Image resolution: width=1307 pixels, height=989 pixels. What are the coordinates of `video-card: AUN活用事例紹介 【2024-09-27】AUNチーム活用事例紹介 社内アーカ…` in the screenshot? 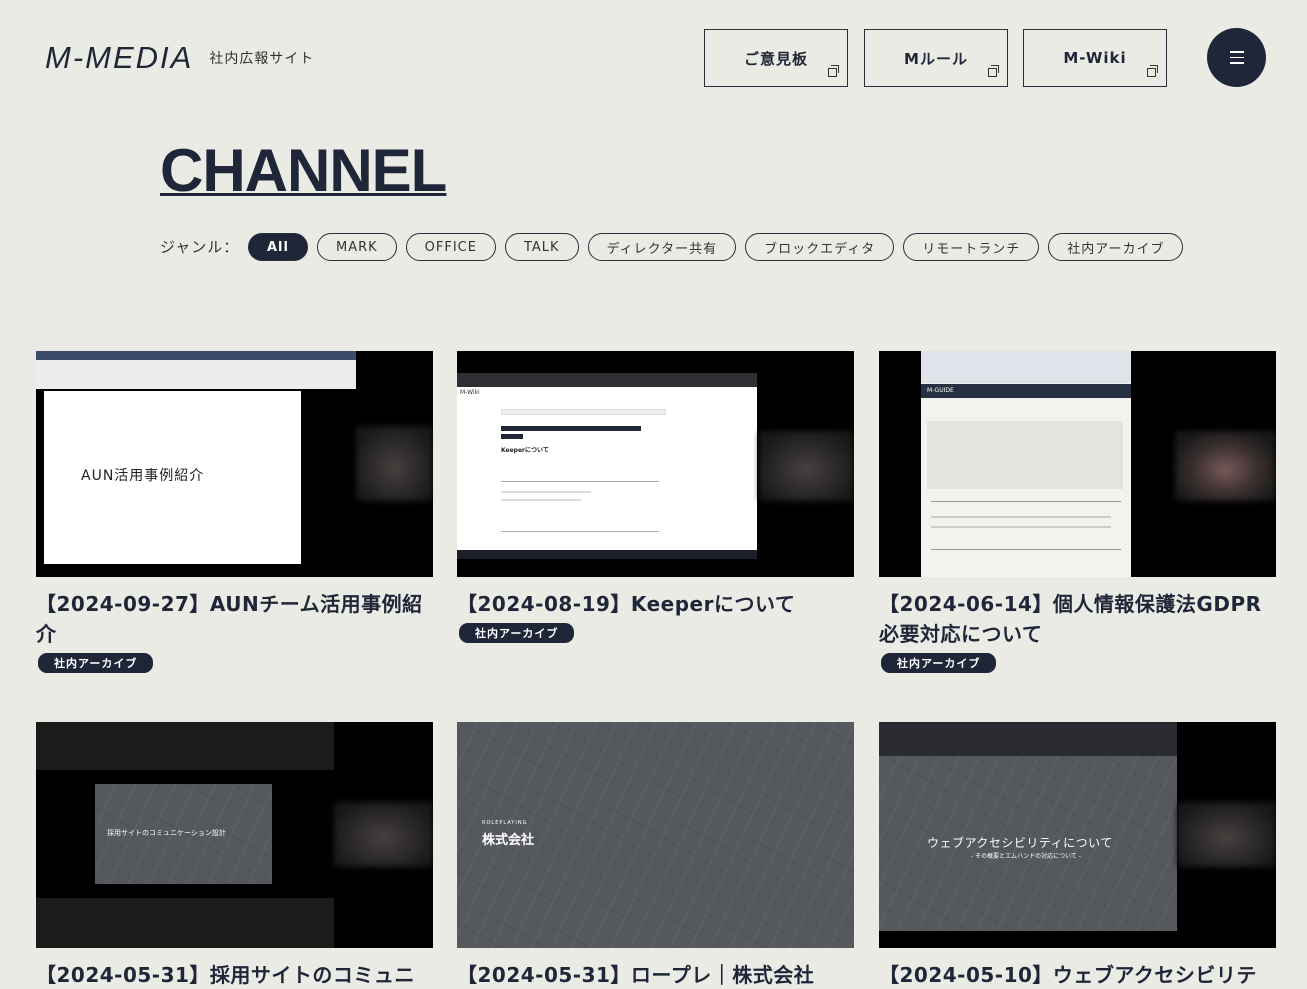 It's located at (234, 512).